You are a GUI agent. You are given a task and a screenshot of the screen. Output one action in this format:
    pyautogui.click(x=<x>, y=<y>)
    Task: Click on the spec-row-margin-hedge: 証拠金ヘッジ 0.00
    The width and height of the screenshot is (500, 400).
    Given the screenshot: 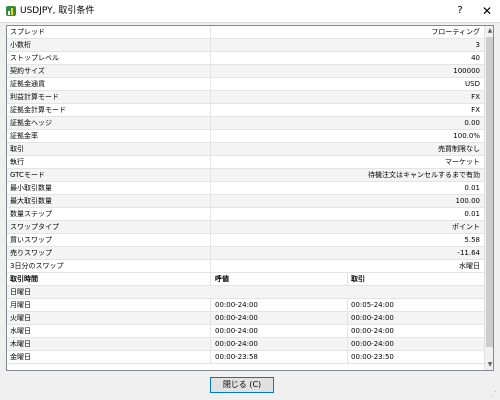 What is the action you would take?
    pyautogui.click(x=245, y=123)
    